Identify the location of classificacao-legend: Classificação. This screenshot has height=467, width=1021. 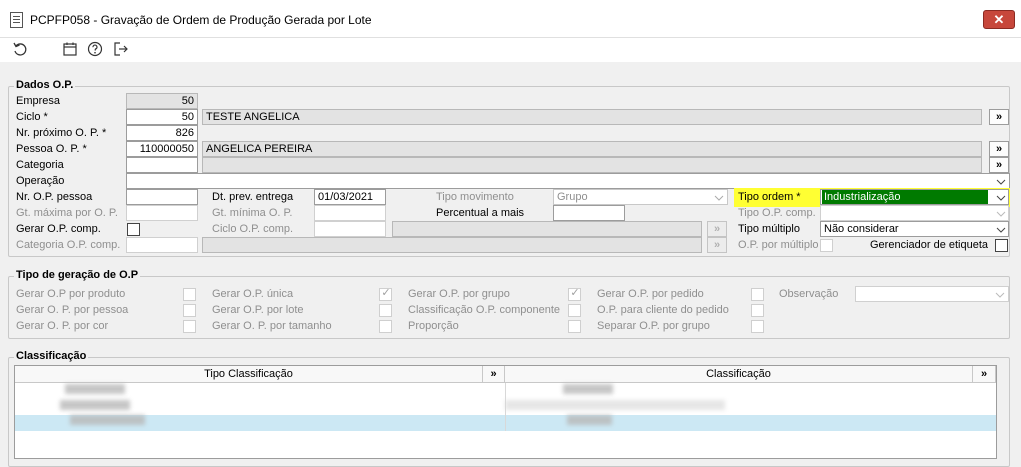
(51, 356).